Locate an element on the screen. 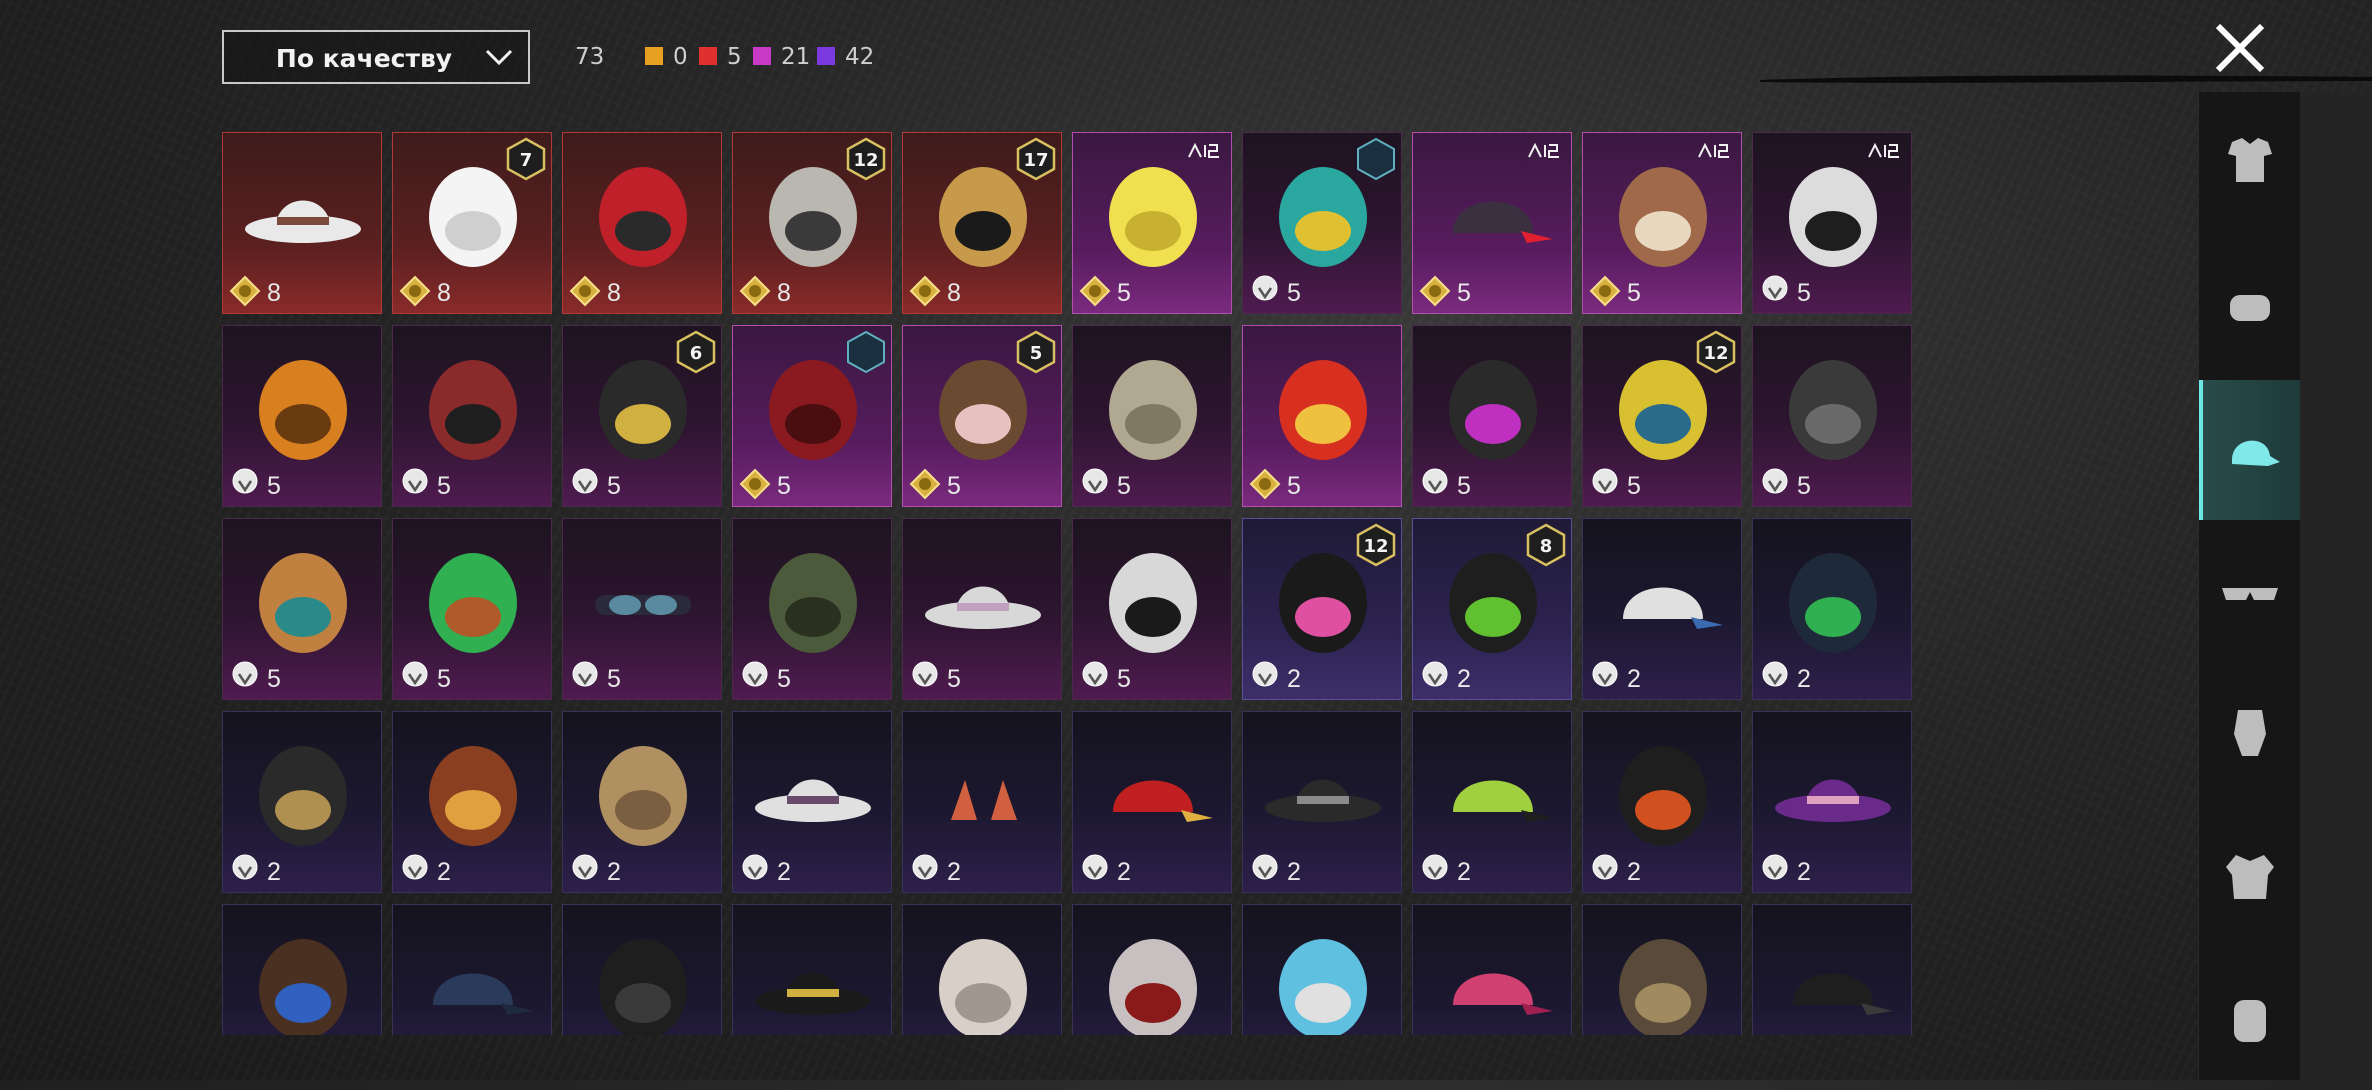  item-tile: 65 is located at coordinates (642, 416).